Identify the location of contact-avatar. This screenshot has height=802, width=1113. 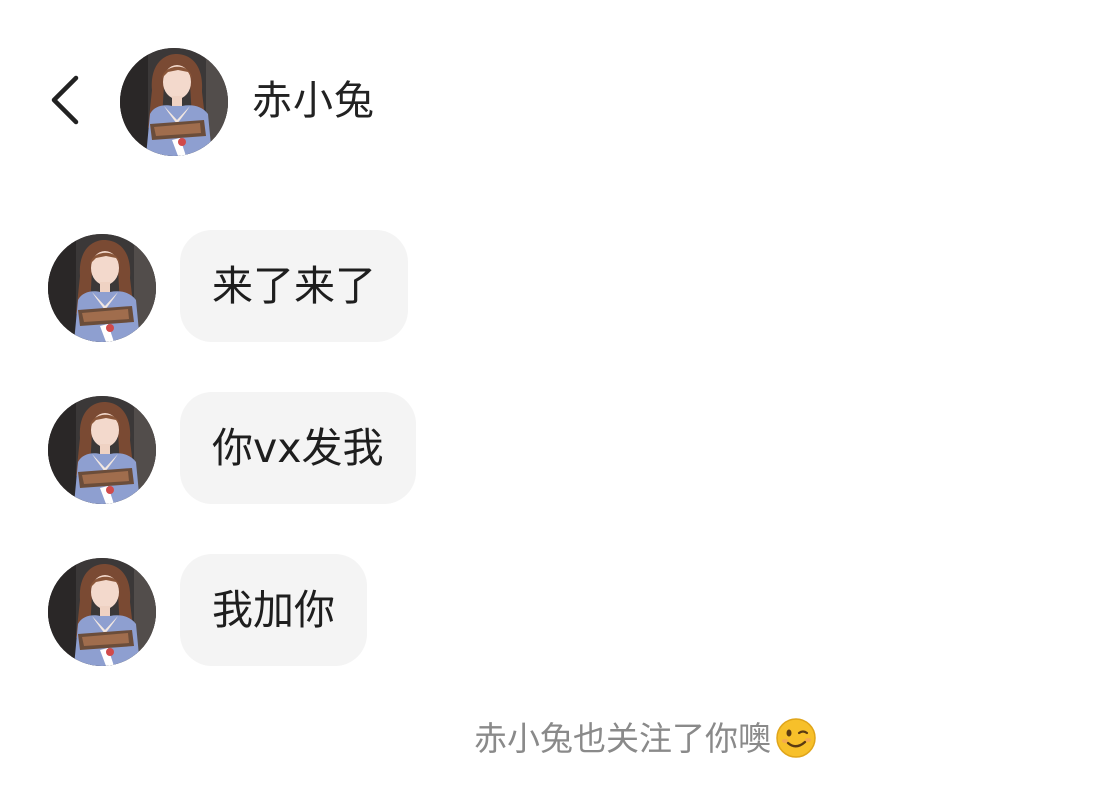
(174, 102).